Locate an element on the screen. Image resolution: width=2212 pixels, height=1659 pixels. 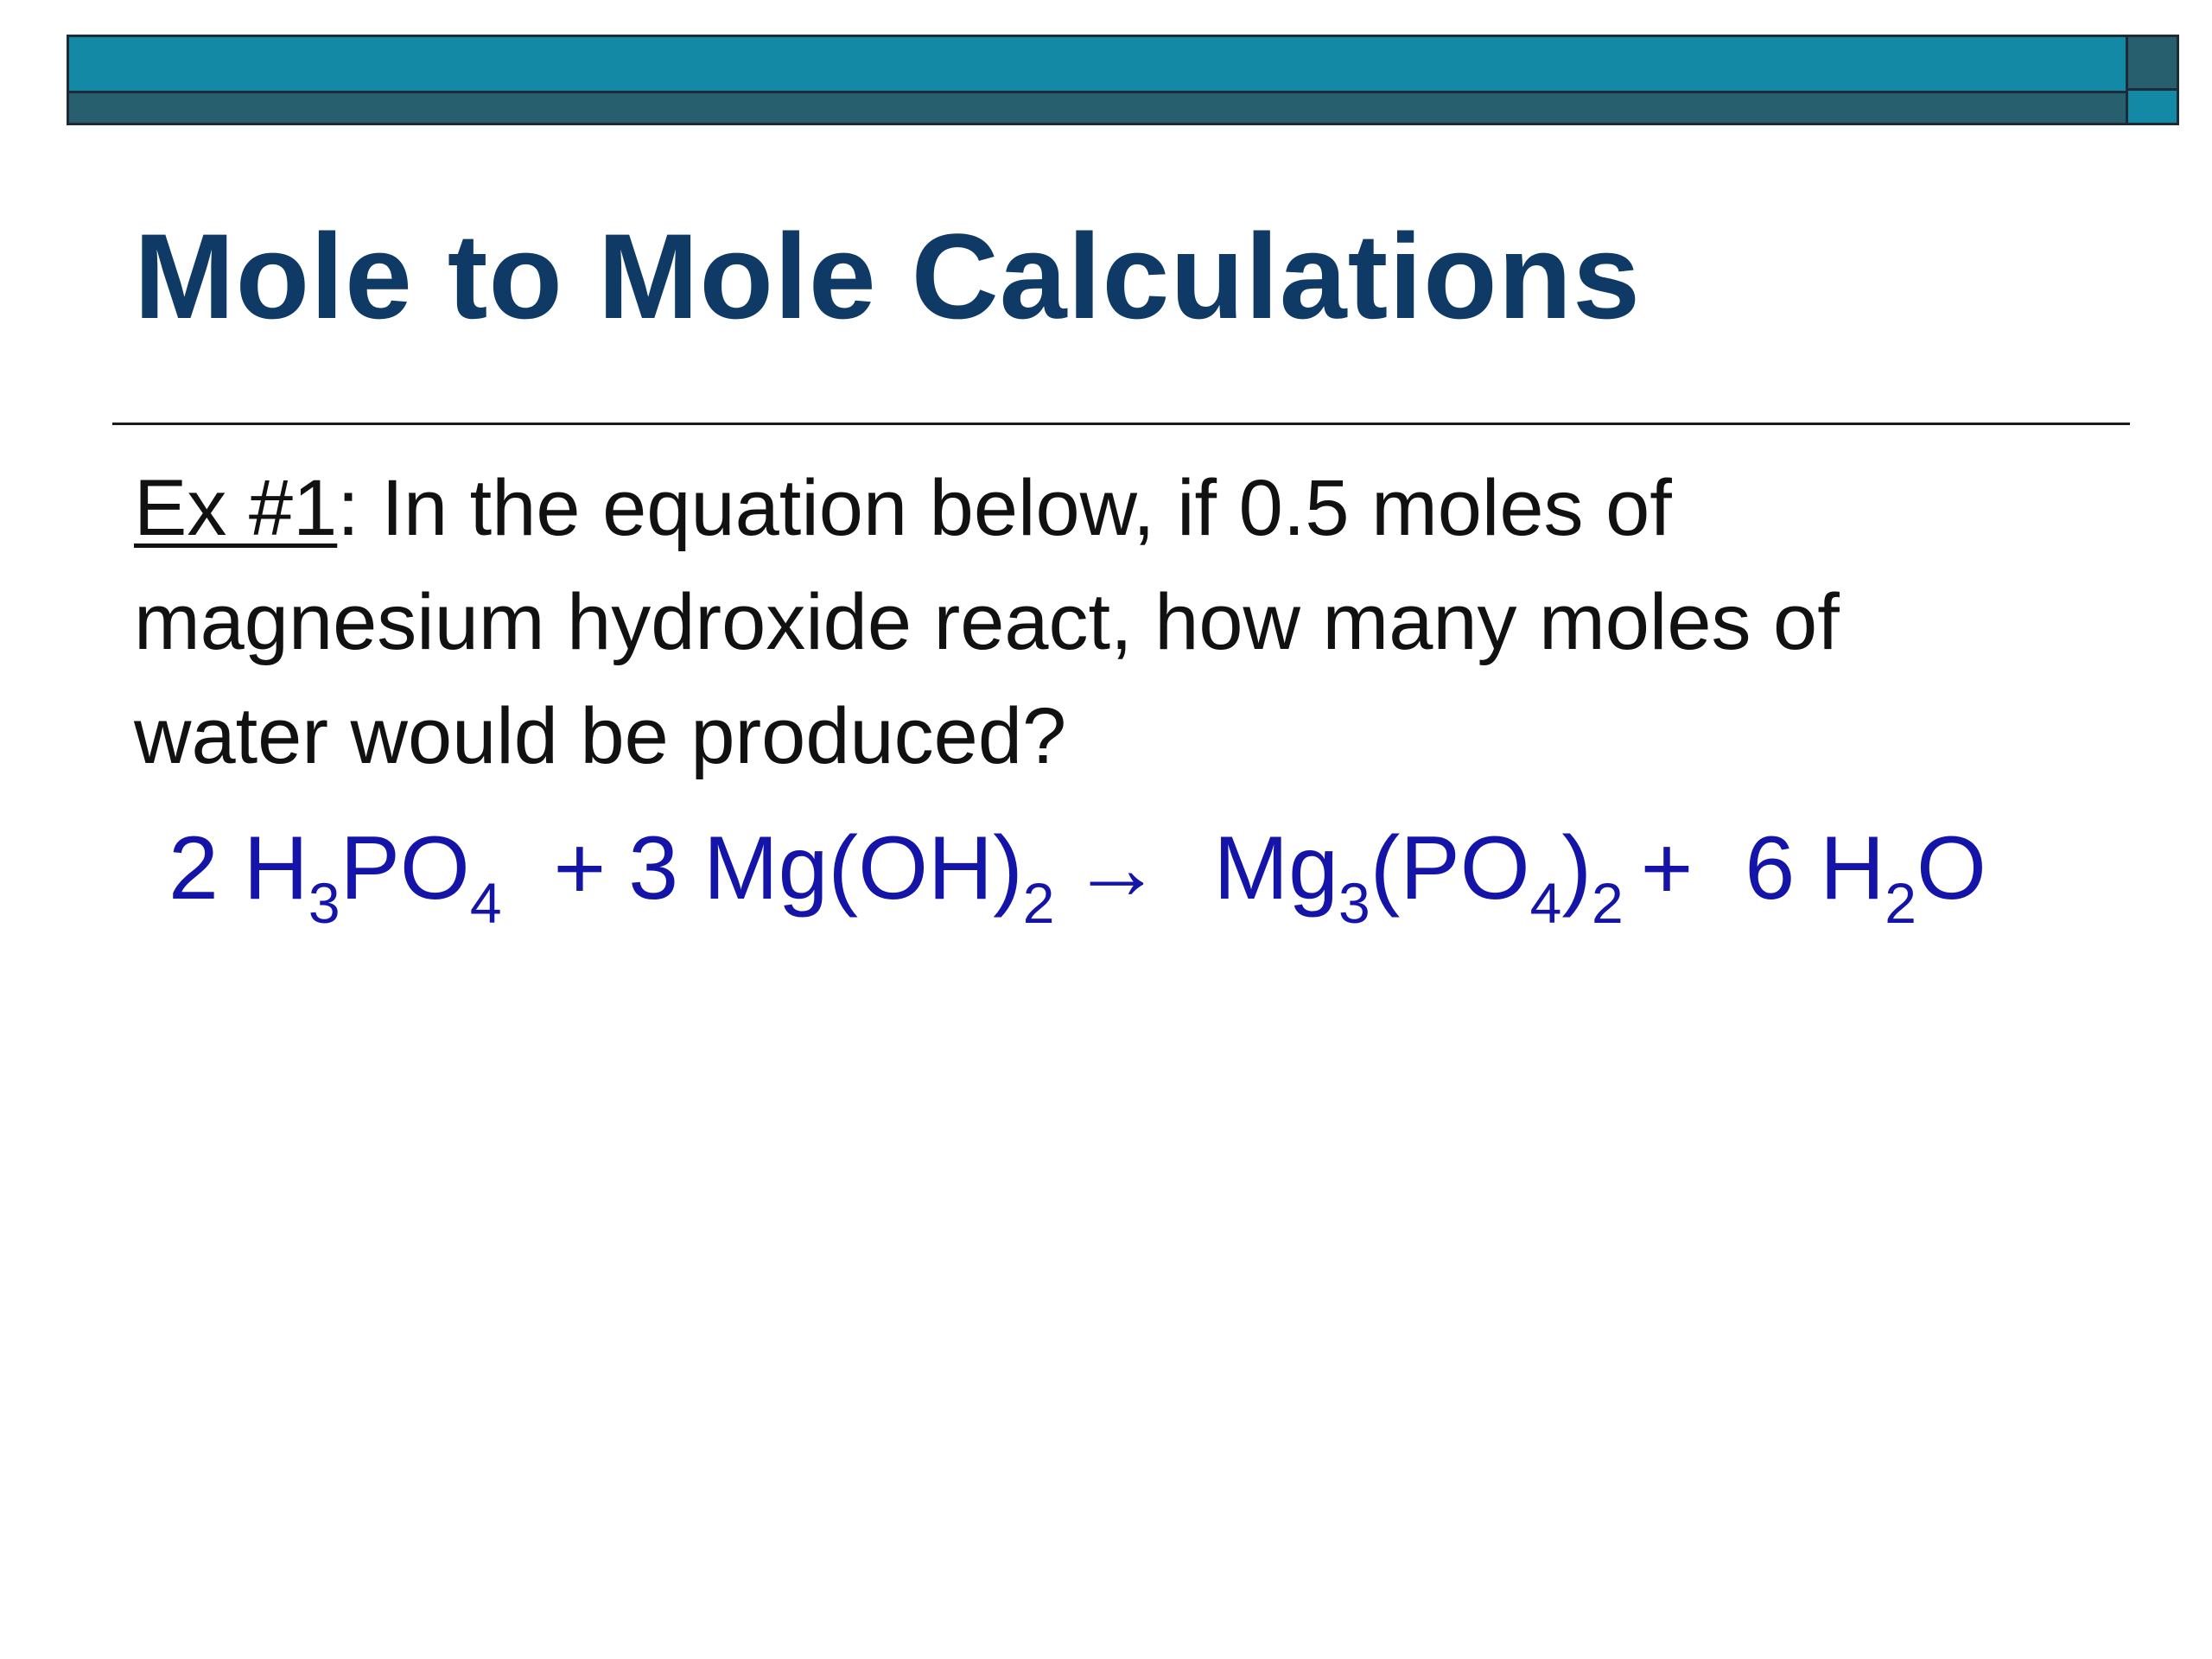
reaction-arrow: → is located at coordinates (1116, 868).